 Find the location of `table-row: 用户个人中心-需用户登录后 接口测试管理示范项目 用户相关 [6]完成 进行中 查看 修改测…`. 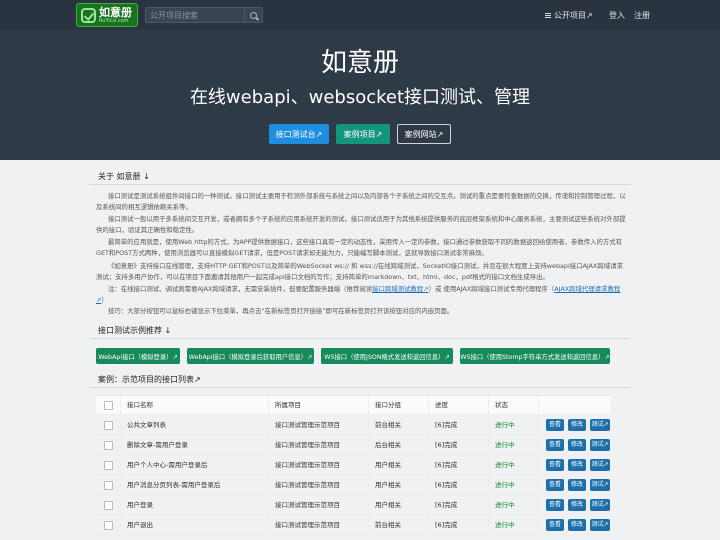

table-row: 用户个人中心-需用户登录后 接口测试管理示范项目 用户相关 [6]完成 进行中 查看 修改测… is located at coordinates (353, 465).